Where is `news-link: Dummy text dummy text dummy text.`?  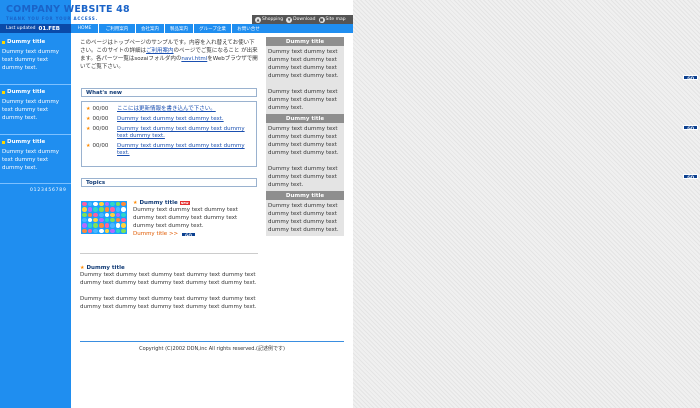 news-link: Dummy text dummy text dummy text. is located at coordinates (184, 119).